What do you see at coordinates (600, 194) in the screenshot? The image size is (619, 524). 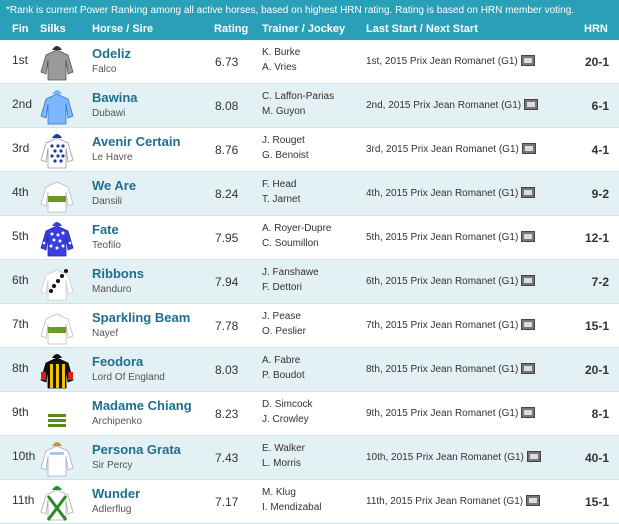 I see `hrn-odds: 9-2` at bounding box center [600, 194].